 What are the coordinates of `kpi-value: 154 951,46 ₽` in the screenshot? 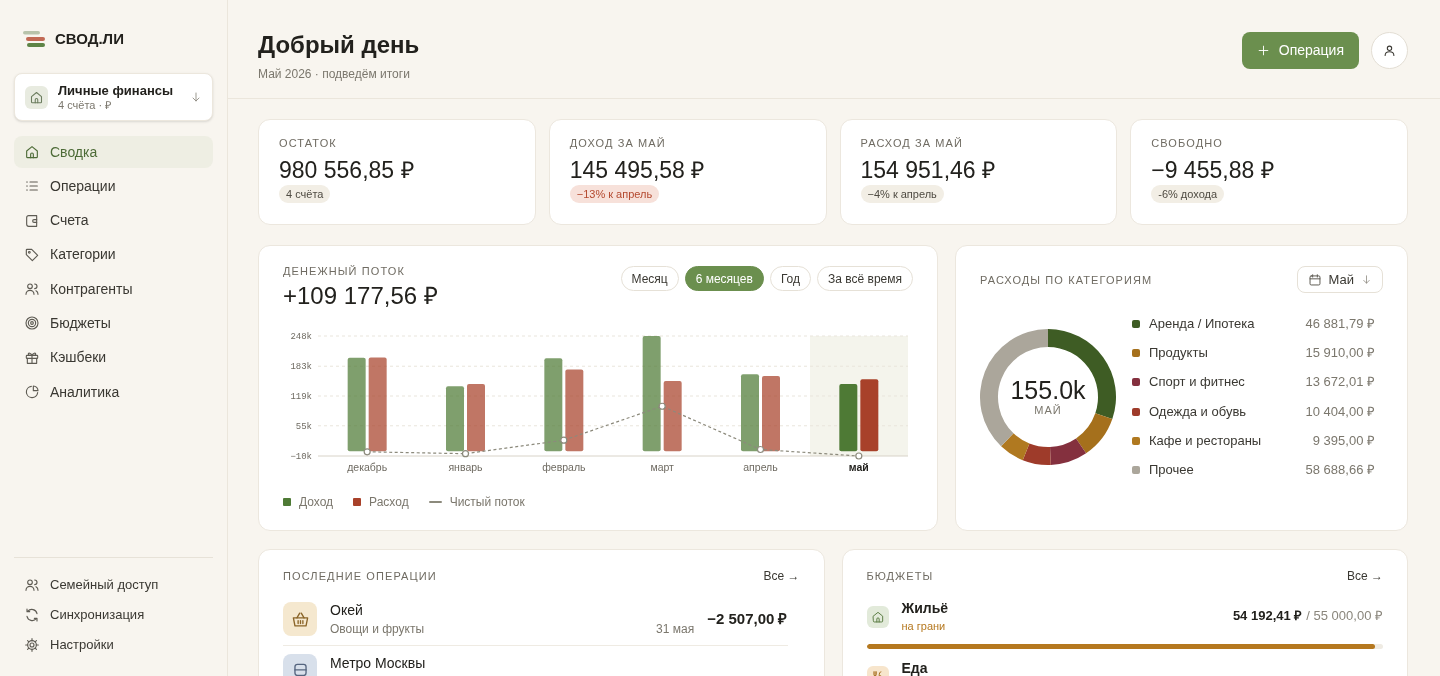 It's located at (927, 170).